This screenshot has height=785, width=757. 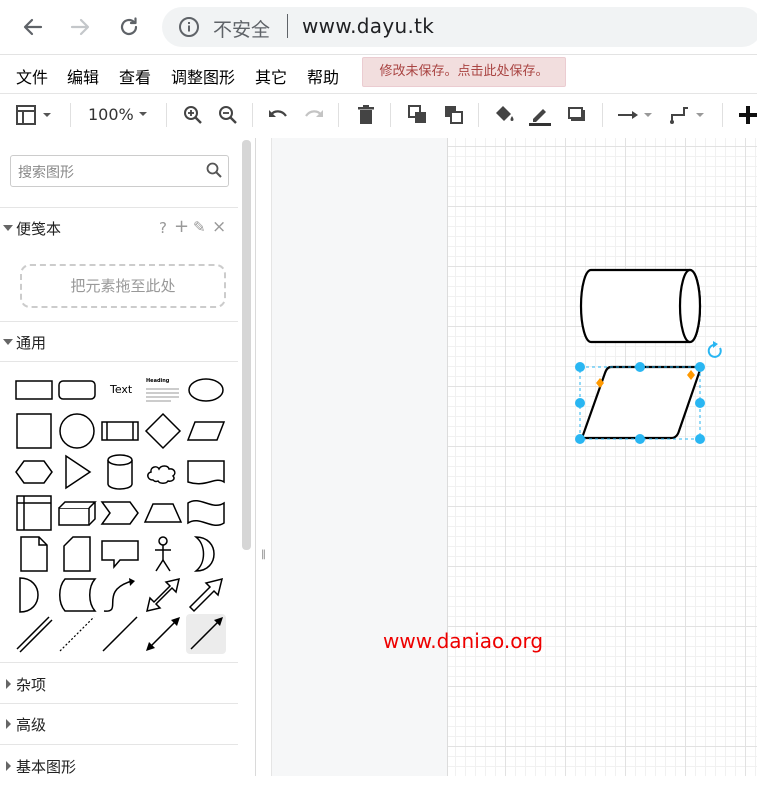 What do you see at coordinates (263, 554) in the screenshot?
I see `splitter-grip-icon: ‖` at bounding box center [263, 554].